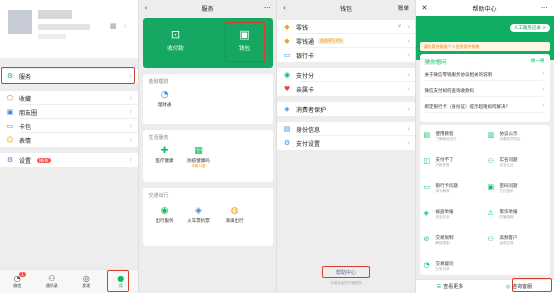 This screenshot has height=293, width=554. I want to click on tab-discover: ◎ 发现, so click(86, 281).